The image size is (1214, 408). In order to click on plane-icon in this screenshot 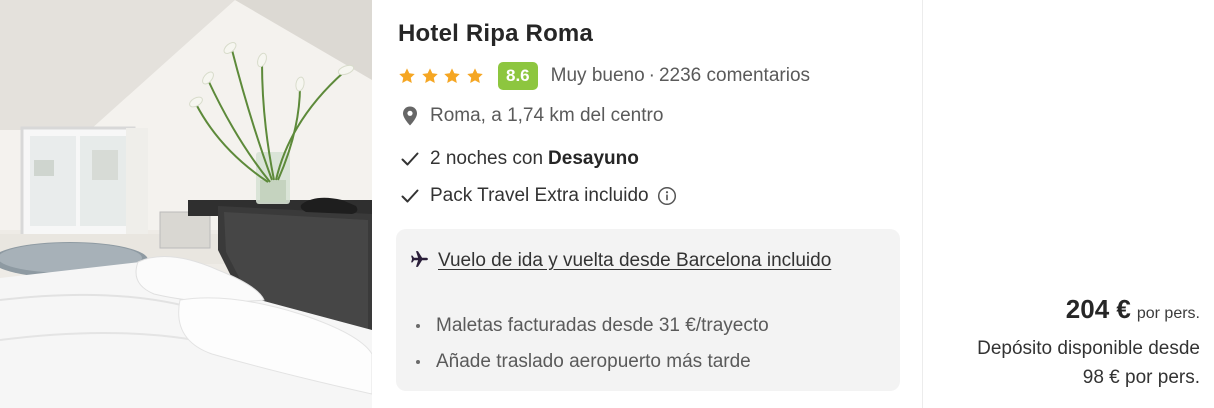, I will do `click(419, 259)`.